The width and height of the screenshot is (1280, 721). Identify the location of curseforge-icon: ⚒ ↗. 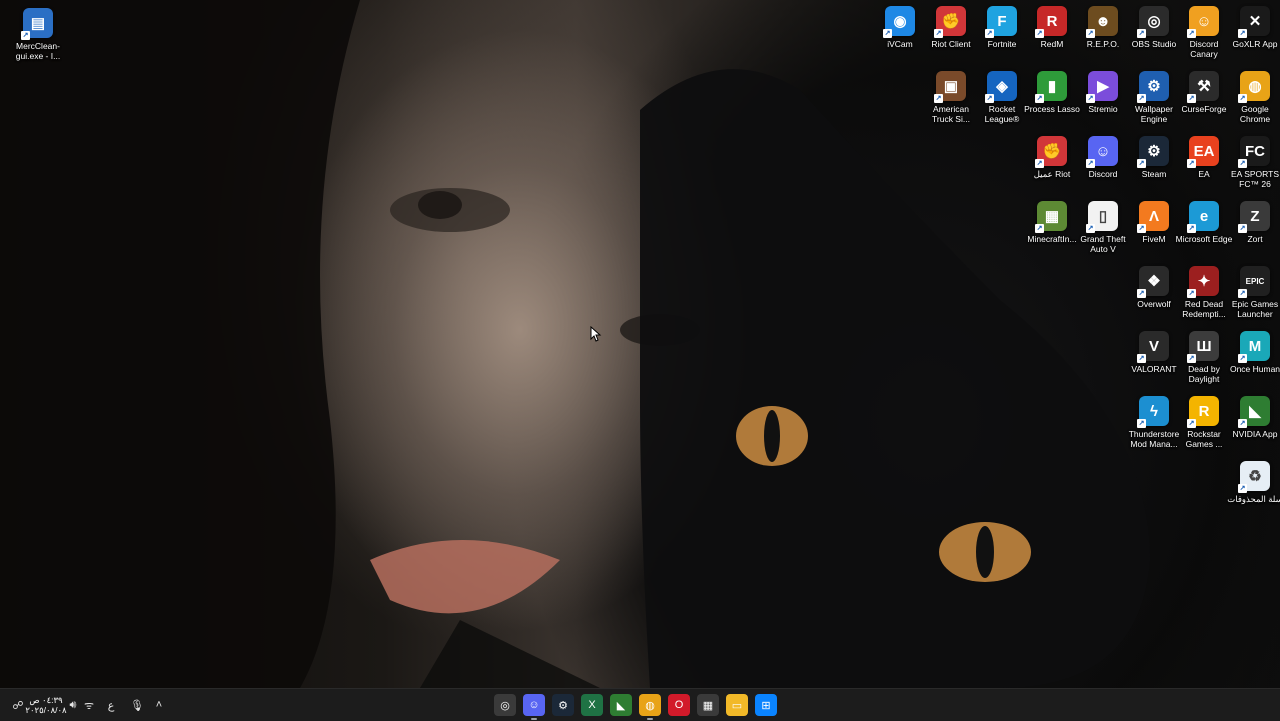
(1203, 87).